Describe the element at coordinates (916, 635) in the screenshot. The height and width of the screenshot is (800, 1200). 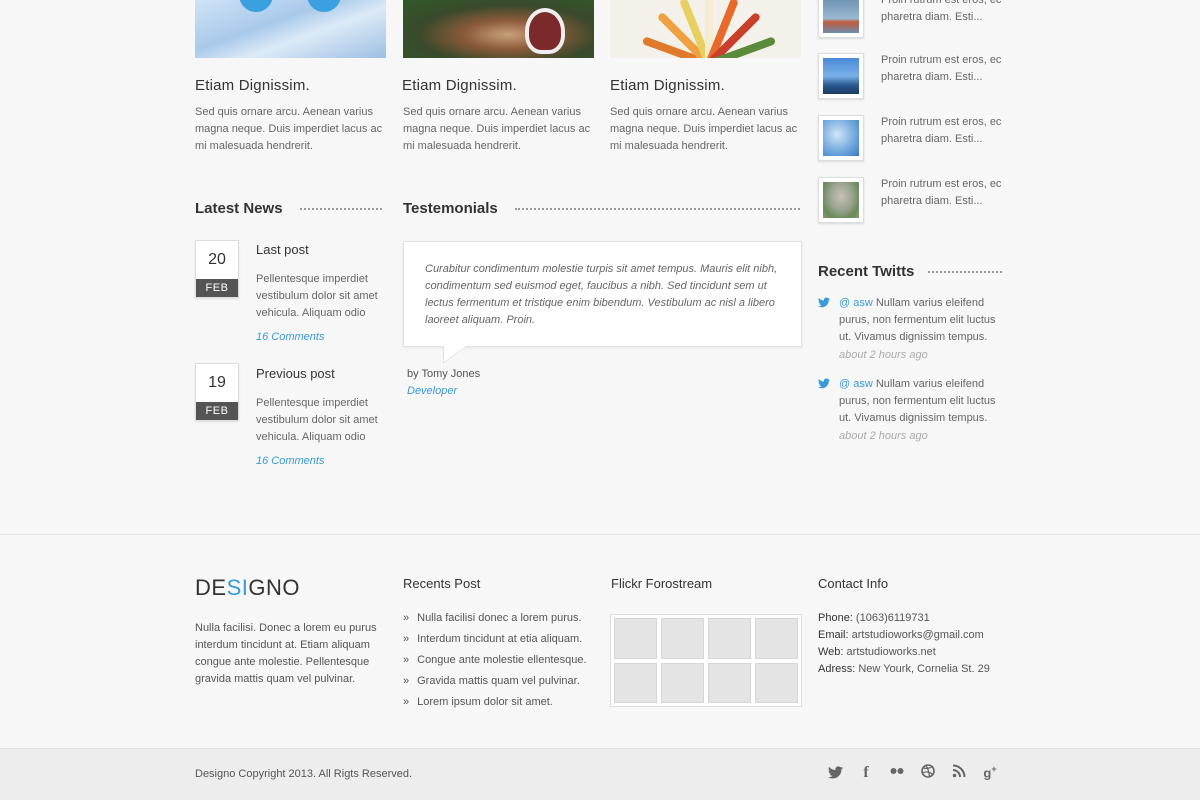
I see `contact-value: artstudioworks@gmail.com` at that location.